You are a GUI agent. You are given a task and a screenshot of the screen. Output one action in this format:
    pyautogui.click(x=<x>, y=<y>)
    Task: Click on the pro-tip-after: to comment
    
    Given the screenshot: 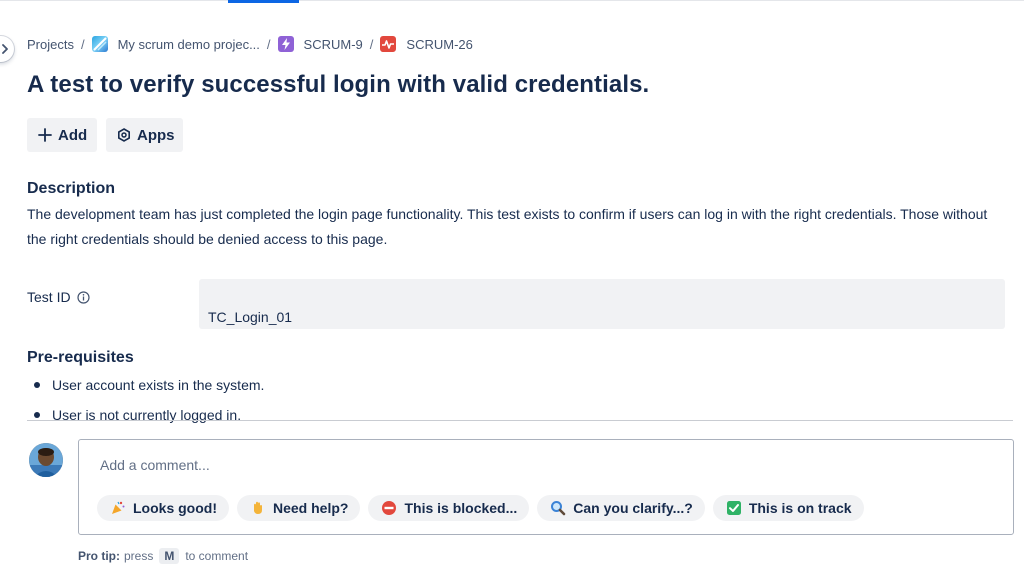 What is the action you would take?
    pyautogui.click(x=217, y=556)
    